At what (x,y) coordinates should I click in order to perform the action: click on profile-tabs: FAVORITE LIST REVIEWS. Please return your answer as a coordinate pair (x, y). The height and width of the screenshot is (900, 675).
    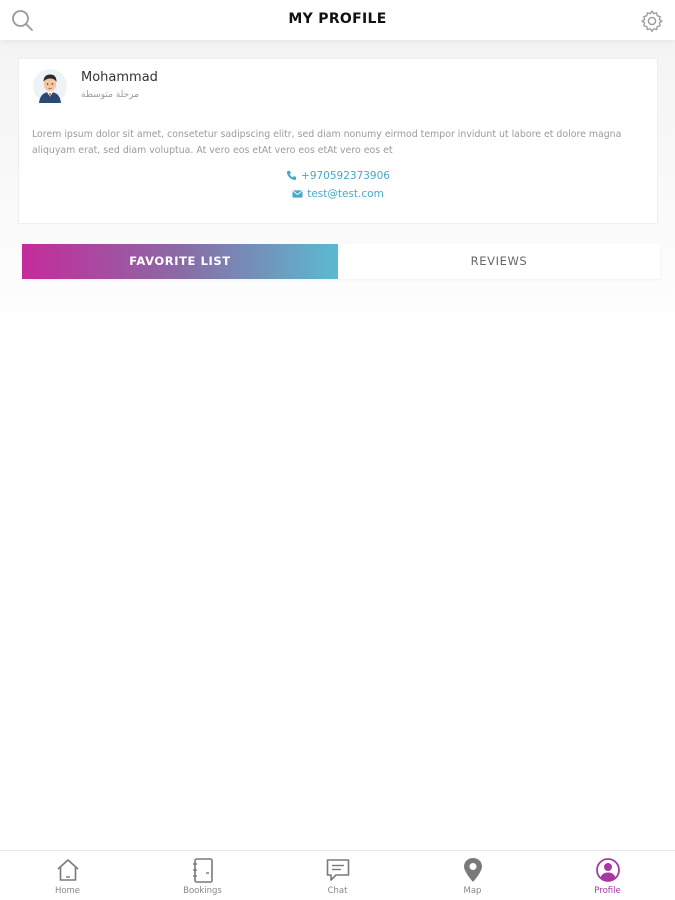
    Looking at the image, I should click on (341, 261).